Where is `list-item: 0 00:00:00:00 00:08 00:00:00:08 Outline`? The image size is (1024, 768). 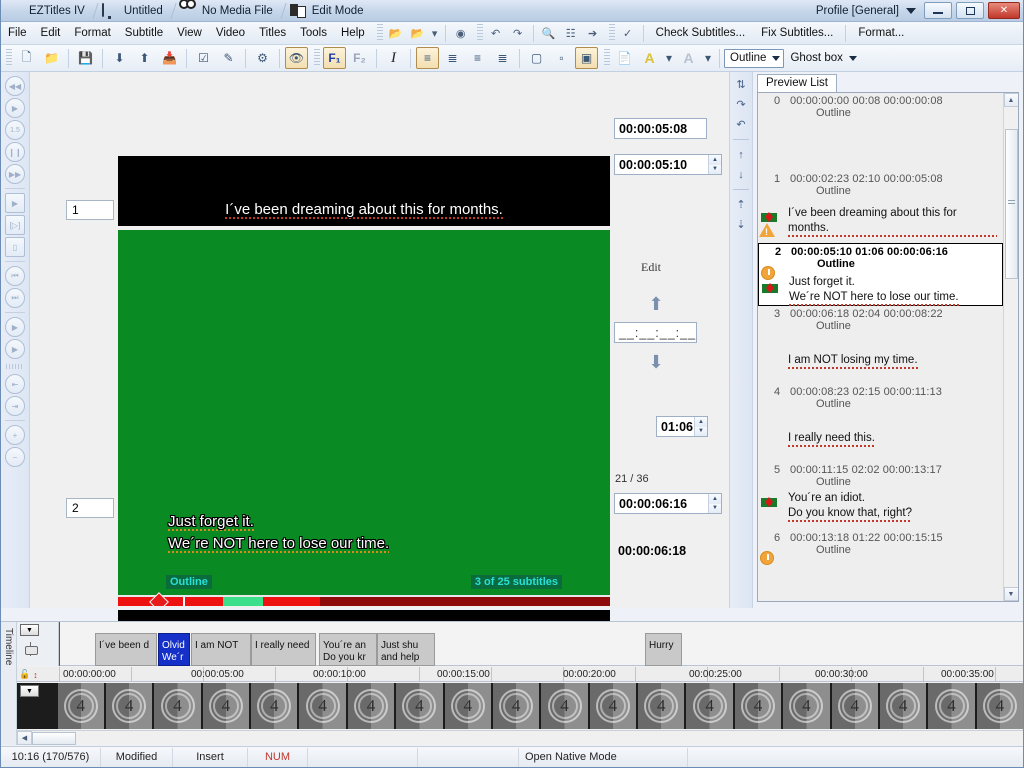
list-item: 0 00:00:00:00 00:08 00:00:00:08 Outline is located at coordinates (880, 132).